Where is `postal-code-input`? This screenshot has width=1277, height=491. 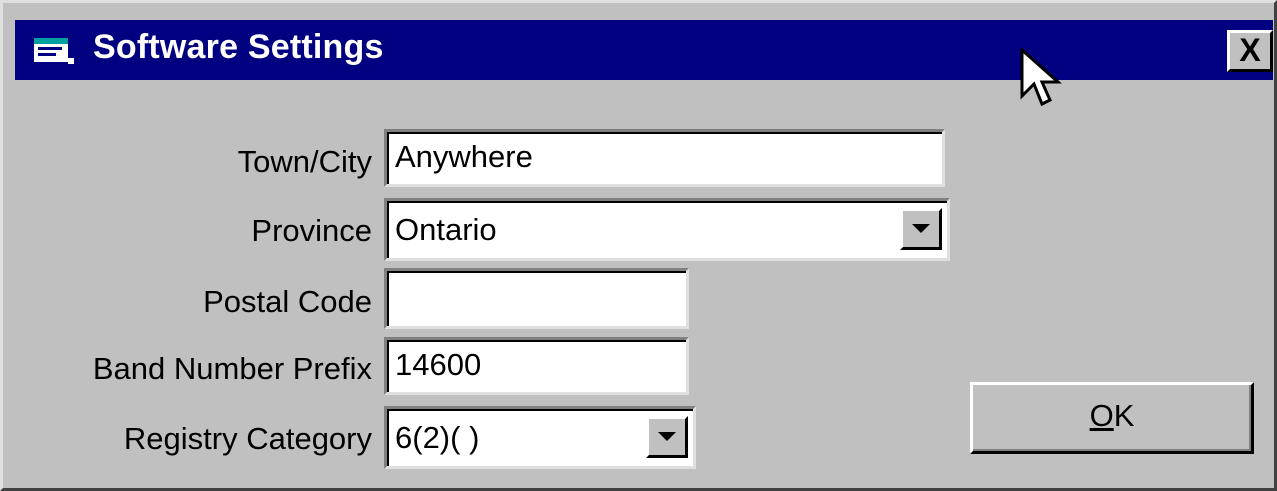 postal-code-input is located at coordinates (536, 298).